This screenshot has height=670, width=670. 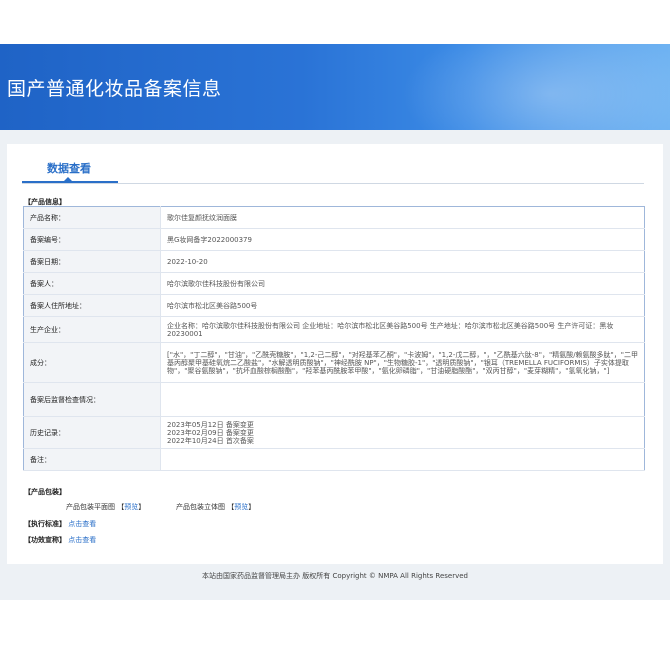 What do you see at coordinates (45, 492) in the screenshot?
I see `packaging-label: 【产品包装】` at bounding box center [45, 492].